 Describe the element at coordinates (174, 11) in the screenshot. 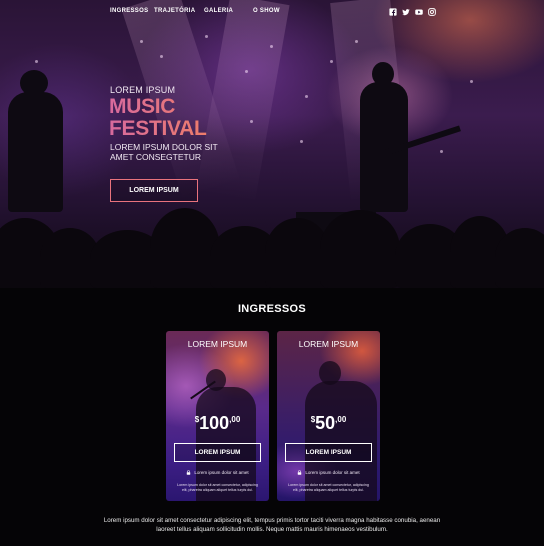

I see `nav-item-trajetoria: TRAJETÓRIA` at that location.